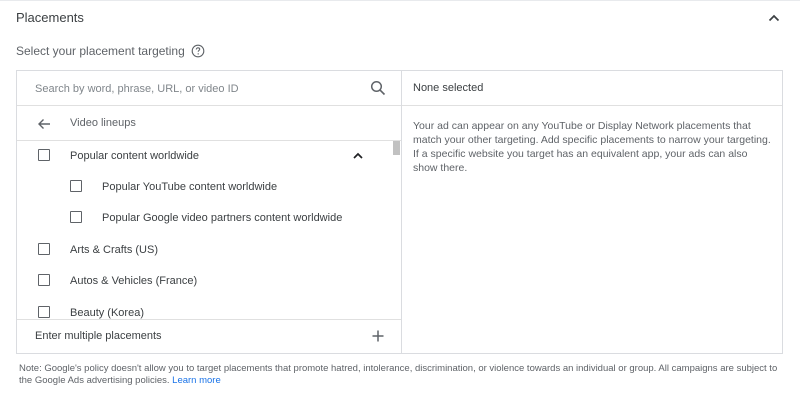 The width and height of the screenshot is (800, 402). Describe the element at coordinates (198, 51) in the screenshot. I see `help-icon` at that location.